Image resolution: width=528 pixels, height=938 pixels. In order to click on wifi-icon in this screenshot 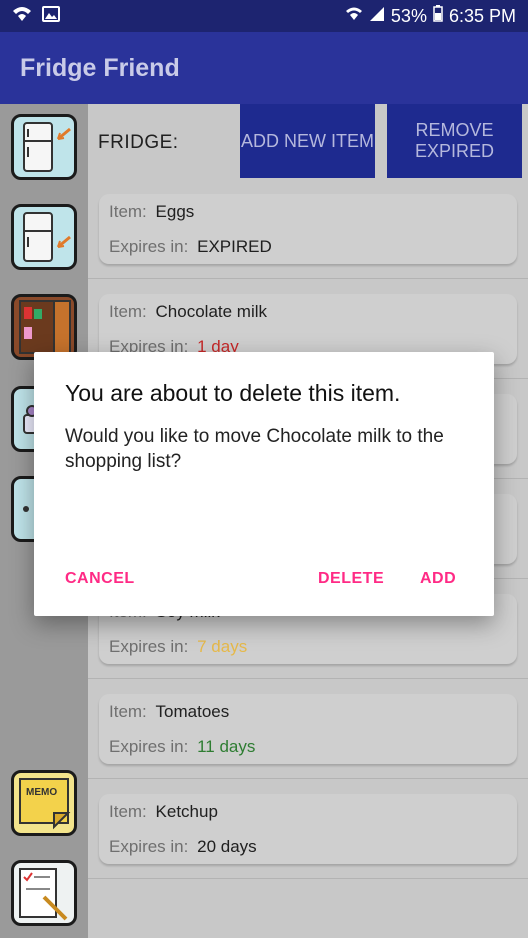, I will do `click(354, 16)`.